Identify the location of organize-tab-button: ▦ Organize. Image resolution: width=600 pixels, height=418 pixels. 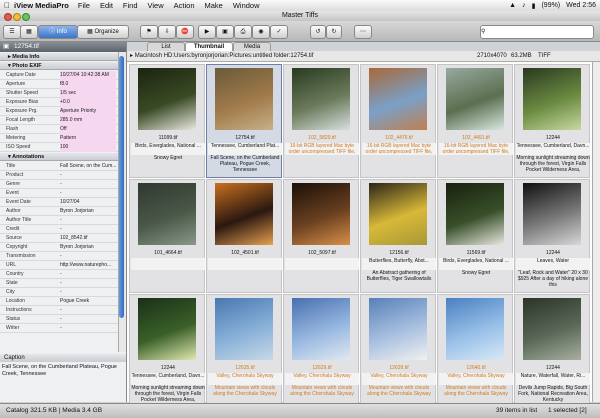
(103, 32).